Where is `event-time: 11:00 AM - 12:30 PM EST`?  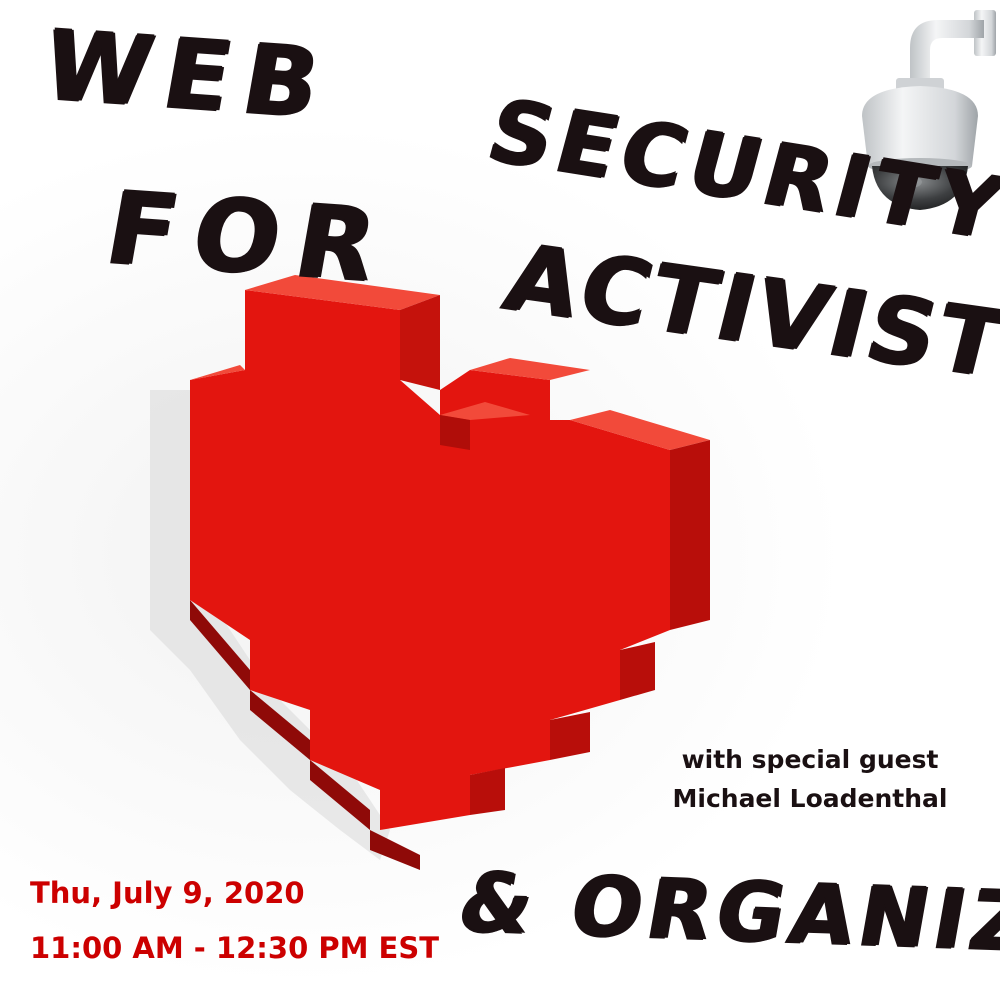
event-time: 11:00 AM - 12:30 PM EST is located at coordinates (235, 948).